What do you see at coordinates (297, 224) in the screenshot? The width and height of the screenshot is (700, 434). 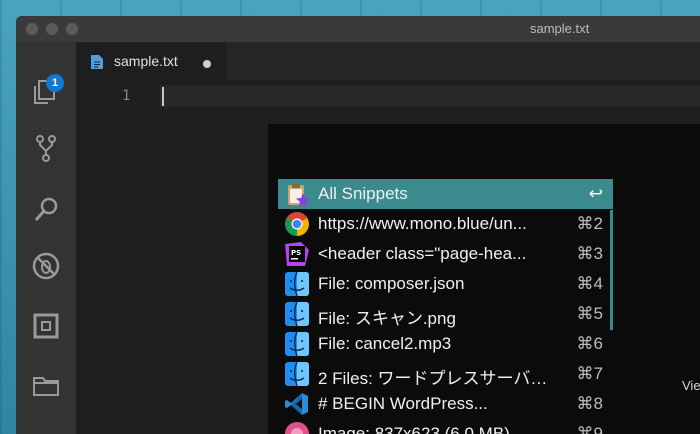 I see `chrome-icon` at bounding box center [297, 224].